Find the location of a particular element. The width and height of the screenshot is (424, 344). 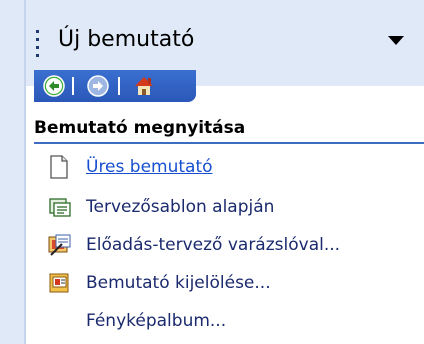

blank-presentation-label: Üres bemutató is located at coordinates (149, 167).